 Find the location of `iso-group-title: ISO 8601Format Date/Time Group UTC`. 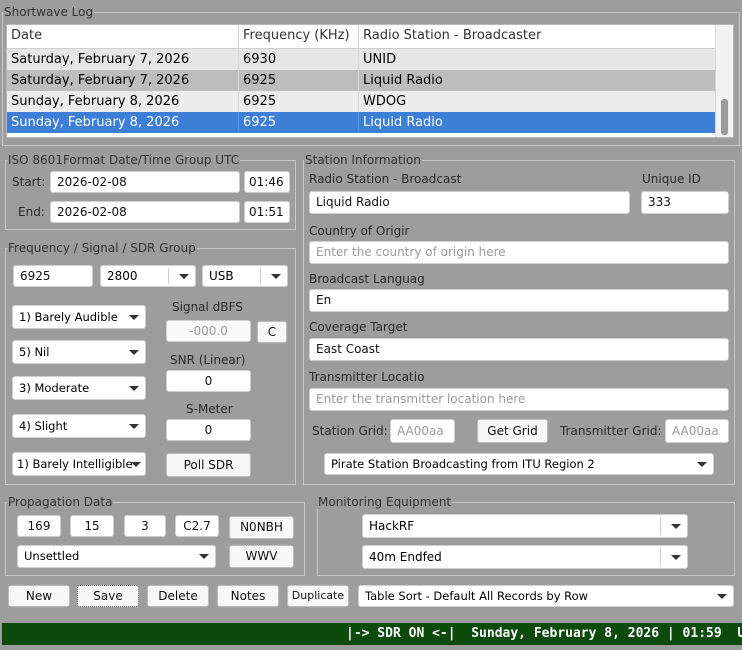

iso-group-title: ISO 8601Format Date/Time Group UTC is located at coordinates (124, 160).